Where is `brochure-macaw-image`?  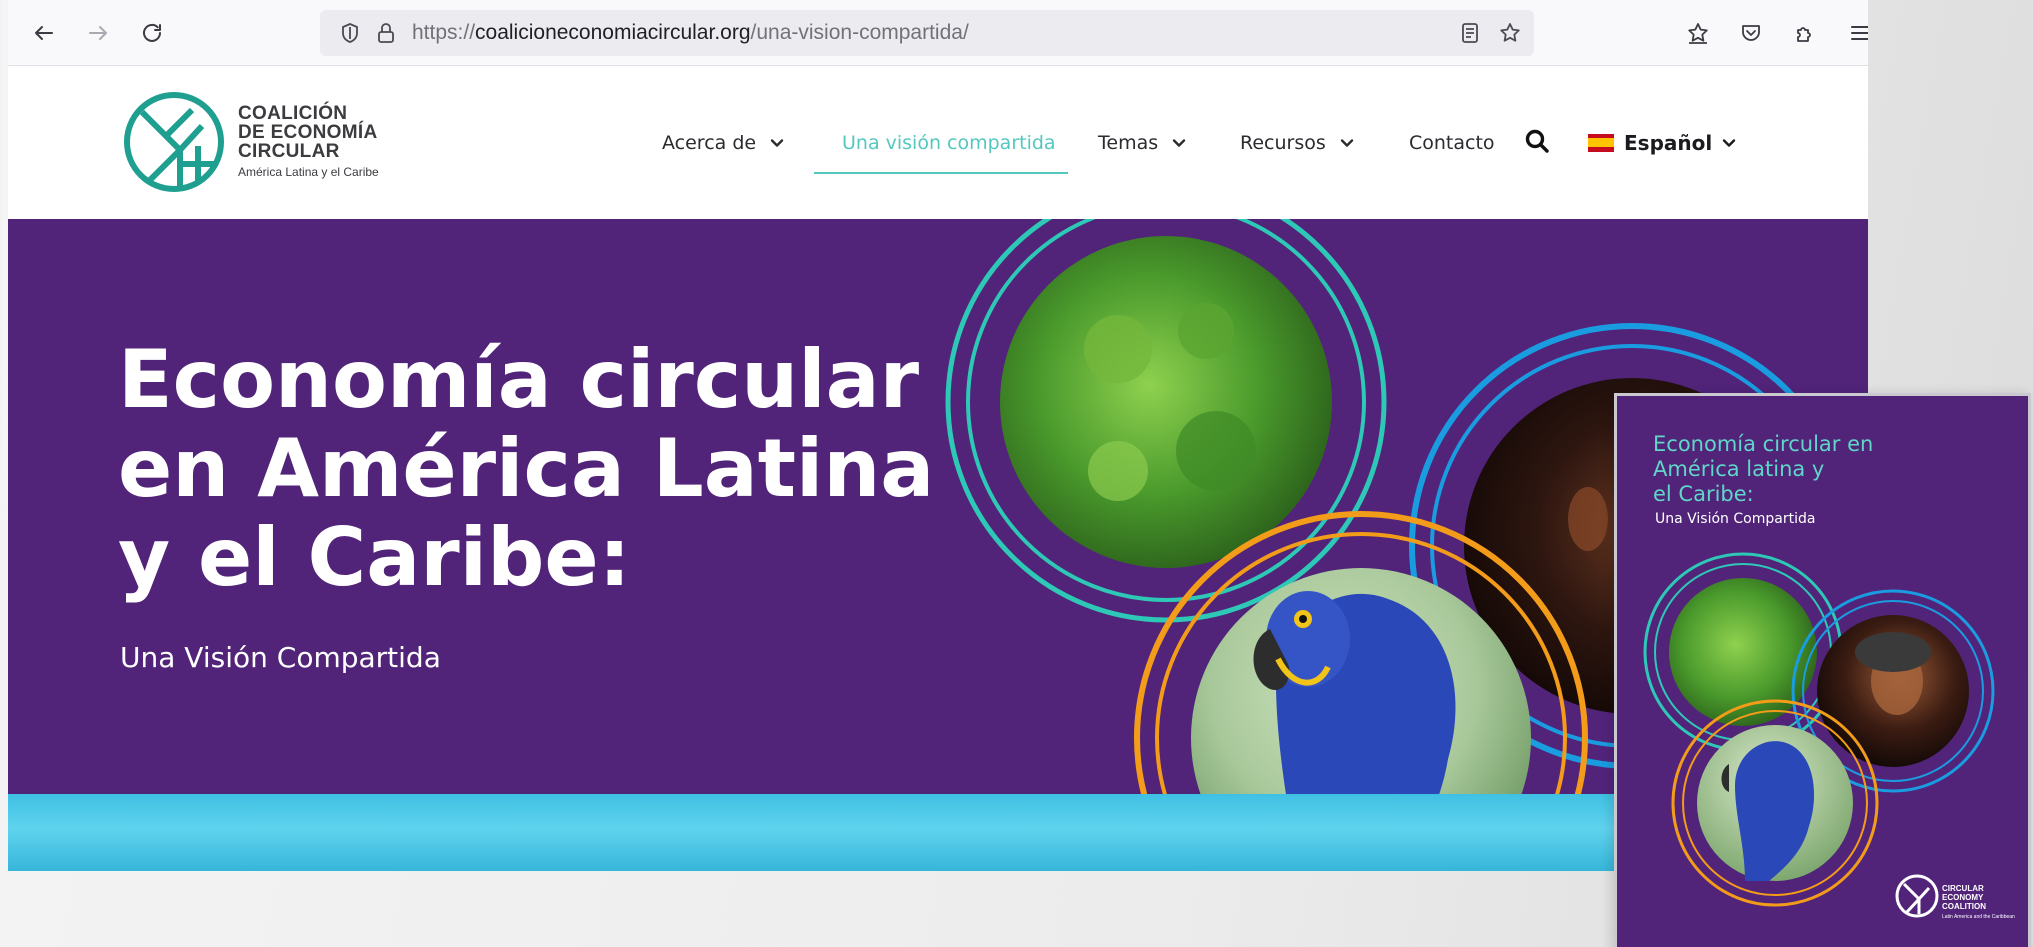
brochure-macaw-image is located at coordinates (1775, 803).